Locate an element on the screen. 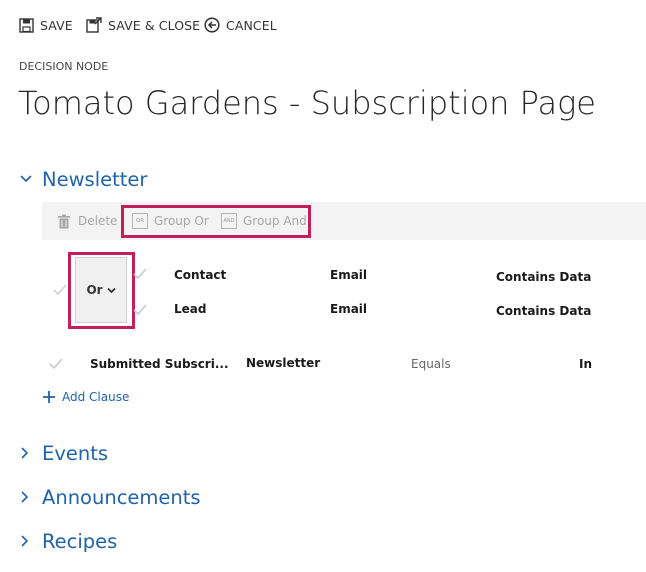 This screenshot has width=646, height=572. section-announcements-label: Announcements is located at coordinates (121, 497).